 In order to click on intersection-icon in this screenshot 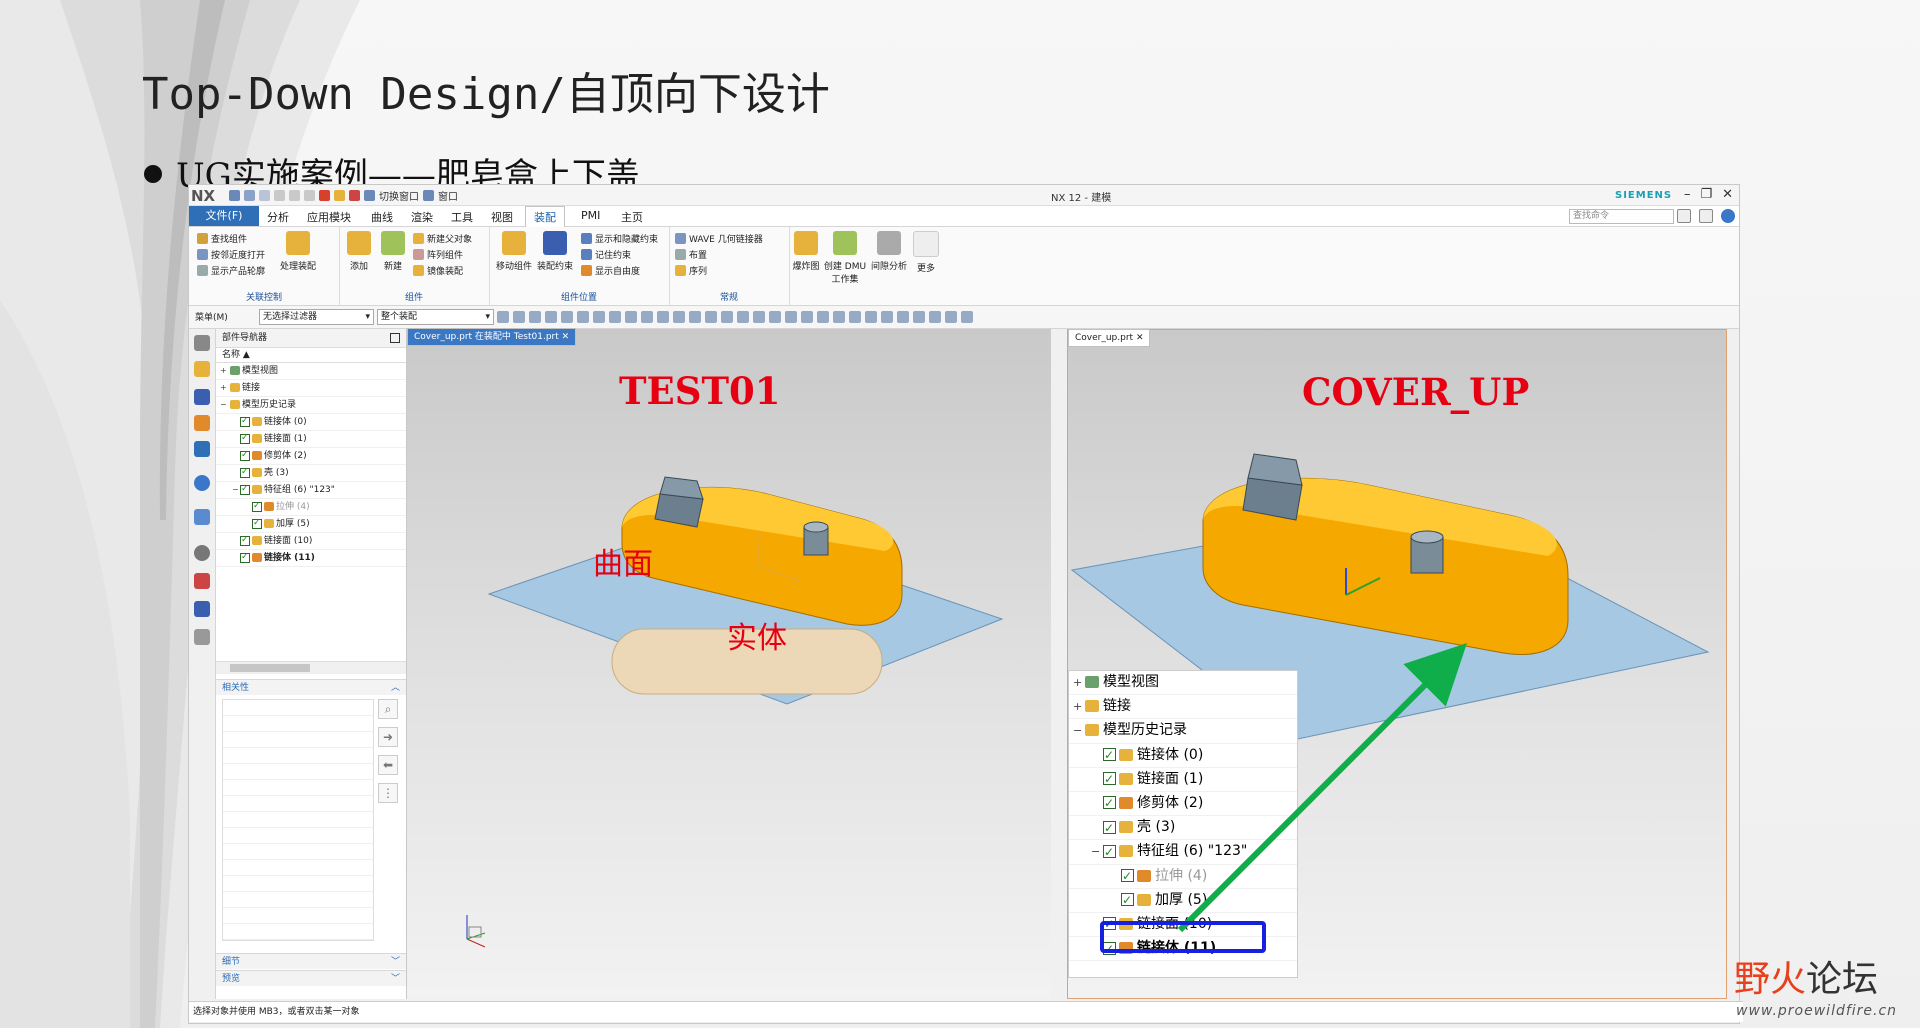, I will do `click(695, 317)`.